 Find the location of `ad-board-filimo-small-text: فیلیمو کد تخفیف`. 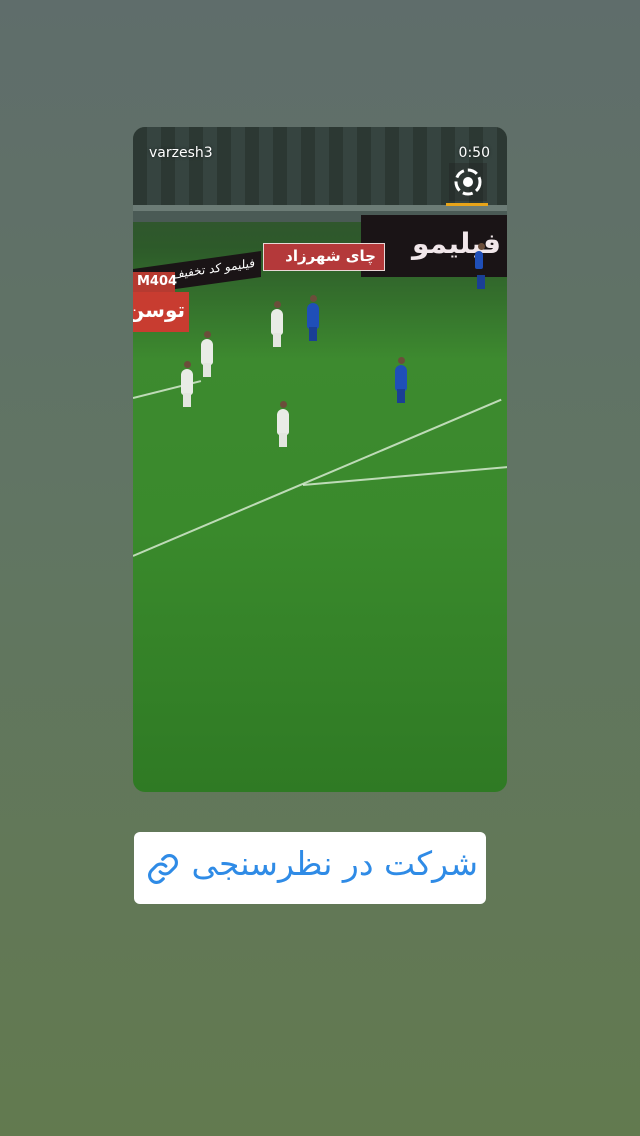

ad-board-filimo-small-text: فیلیمو کد تخفیف is located at coordinates (213, 268).